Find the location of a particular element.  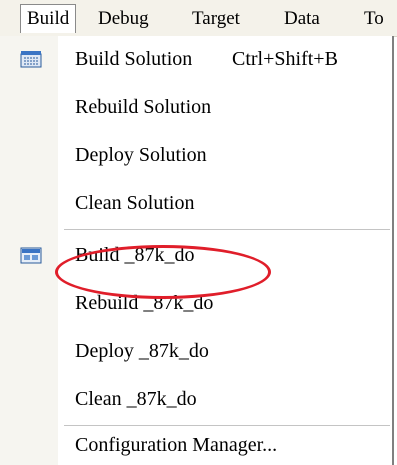

menu-build-label: Build is located at coordinates (48, 18).